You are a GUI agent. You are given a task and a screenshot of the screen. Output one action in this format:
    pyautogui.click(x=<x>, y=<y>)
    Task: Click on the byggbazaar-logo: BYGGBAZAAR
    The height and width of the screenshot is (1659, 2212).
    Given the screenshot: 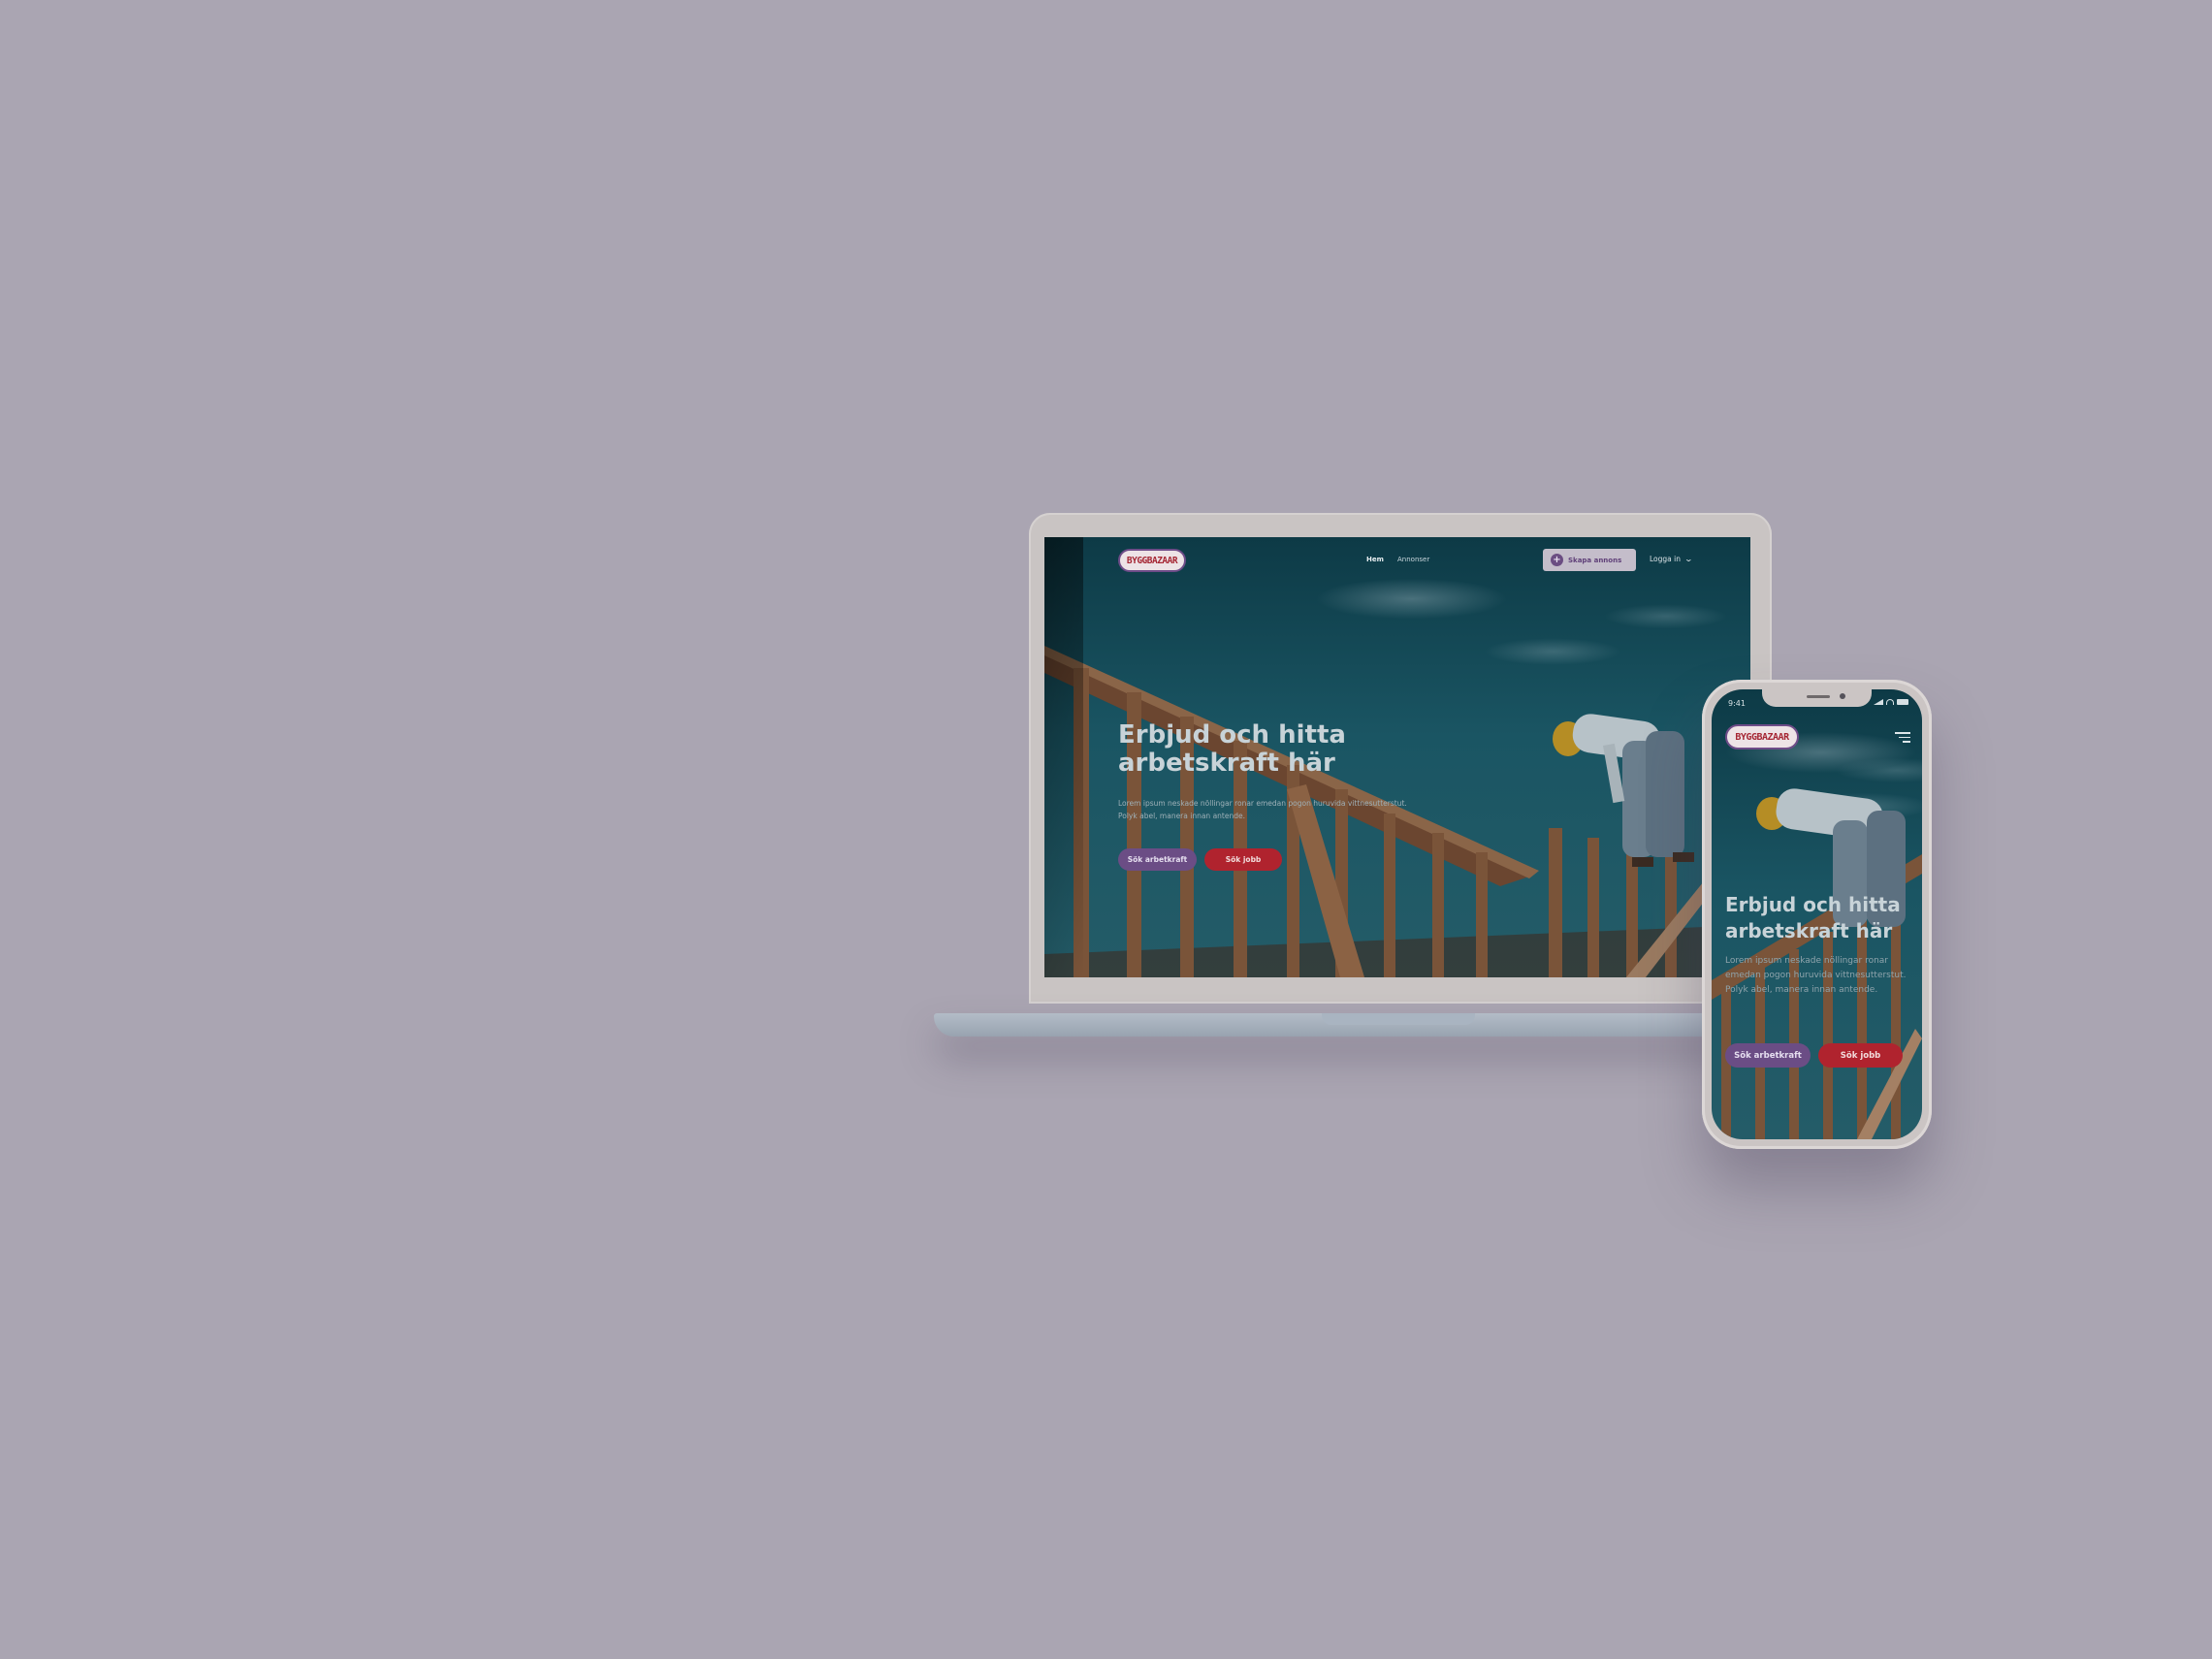 What is the action you would take?
    pyautogui.click(x=1152, y=560)
    